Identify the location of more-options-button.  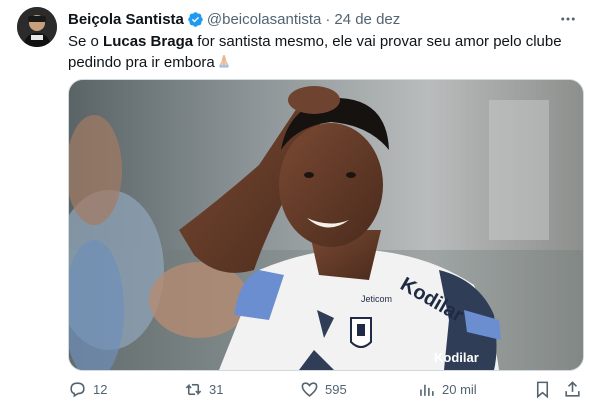
(568, 19).